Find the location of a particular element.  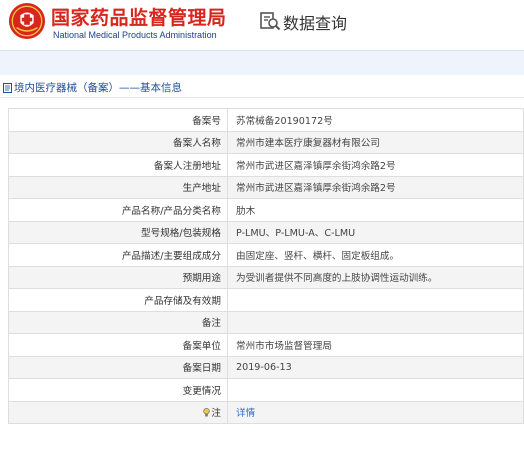

table-row: 产品存储及有效期 is located at coordinates (266, 300).